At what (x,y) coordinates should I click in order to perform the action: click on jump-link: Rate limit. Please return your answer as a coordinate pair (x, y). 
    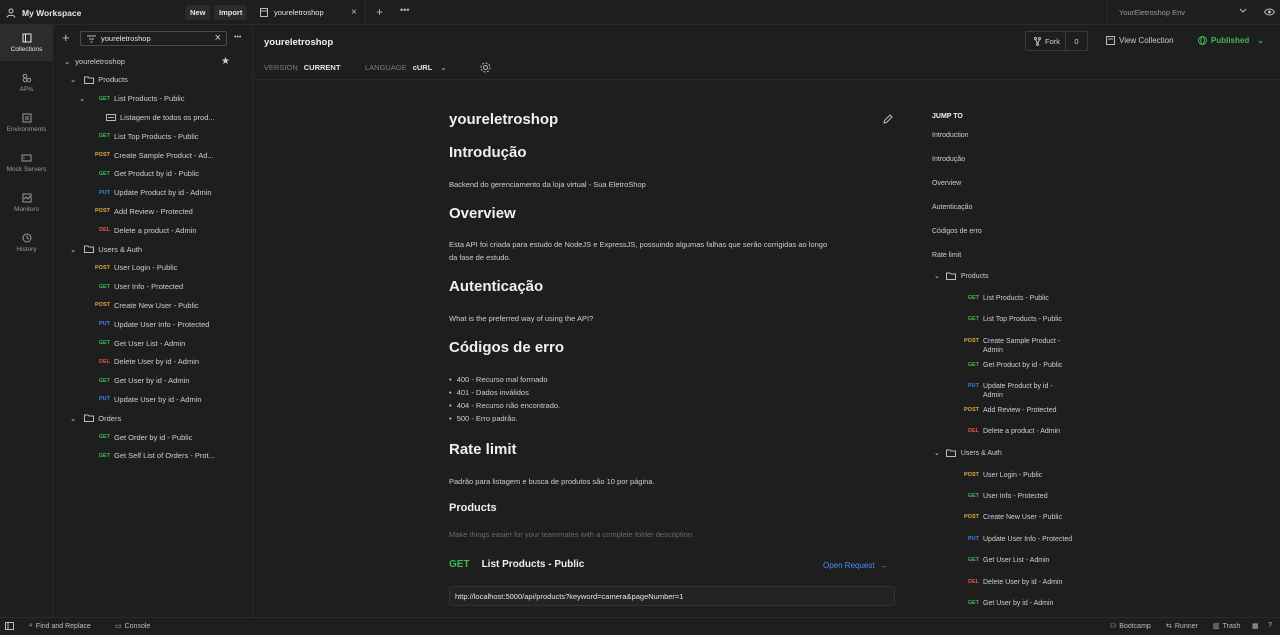
    Looking at the image, I should click on (946, 255).